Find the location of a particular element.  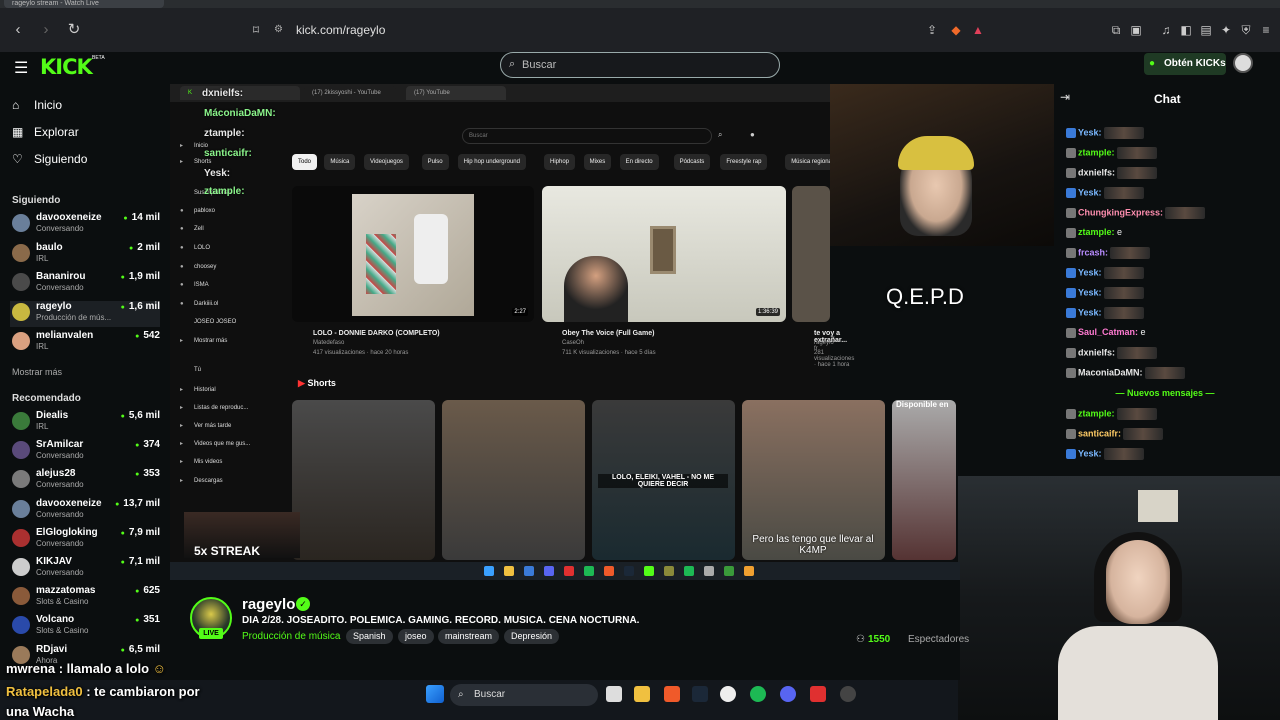

youtube-nav-item: JOSEO JOSEO is located at coordinates (215, 322).